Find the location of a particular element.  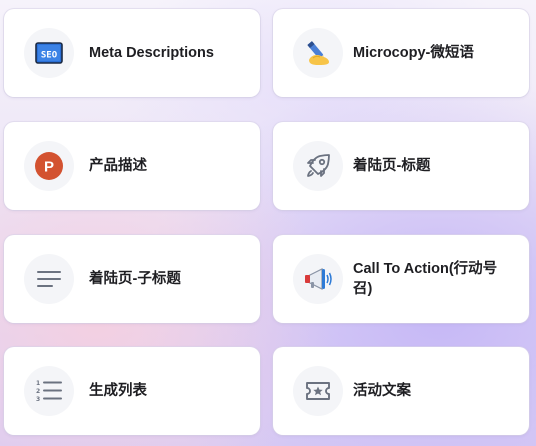

card-label: 活动文案 is located at coordinates (382, 391).